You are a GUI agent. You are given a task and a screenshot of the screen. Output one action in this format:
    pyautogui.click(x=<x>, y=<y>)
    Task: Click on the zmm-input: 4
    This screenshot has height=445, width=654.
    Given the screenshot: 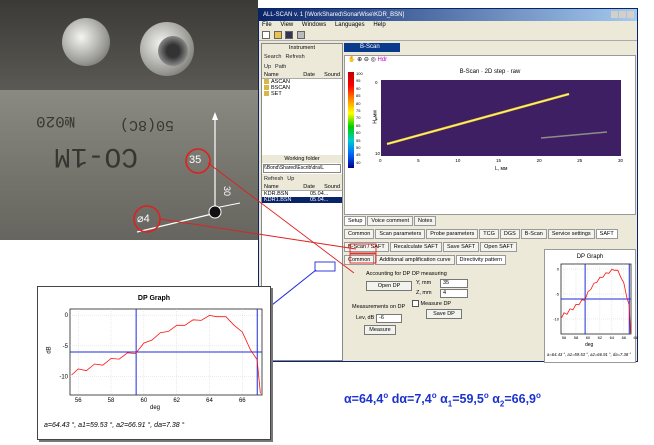 What is the action you would take?
    pyautogui.click(x=454, y=293)
    